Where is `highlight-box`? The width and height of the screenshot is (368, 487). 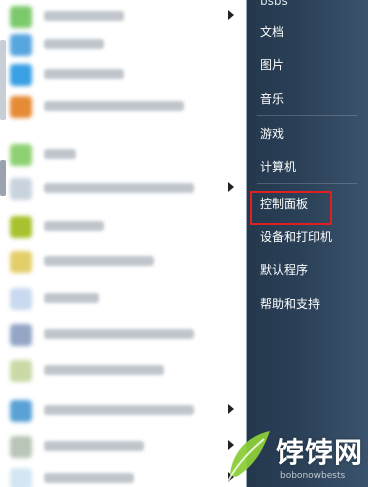 highlight-box is located at coordinates (291, 208).